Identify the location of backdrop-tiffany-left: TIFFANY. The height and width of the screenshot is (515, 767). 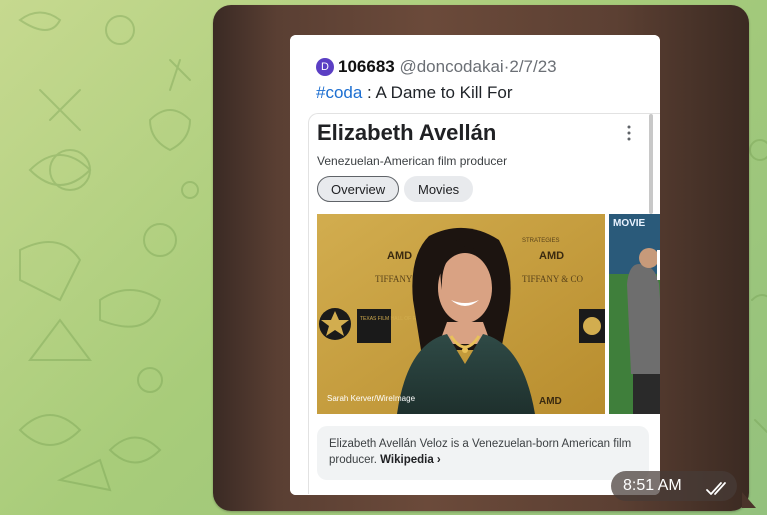
(394, 279).